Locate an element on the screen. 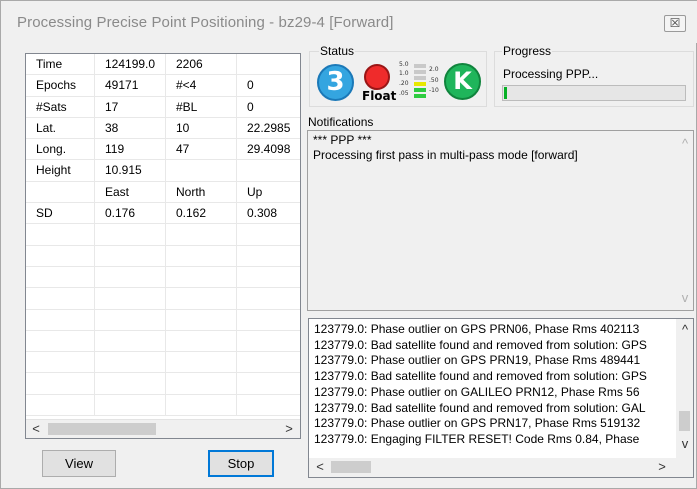 The width and height of the screenshot is (697, 489). table-cell: 119 is located at coordinates (130, 149).